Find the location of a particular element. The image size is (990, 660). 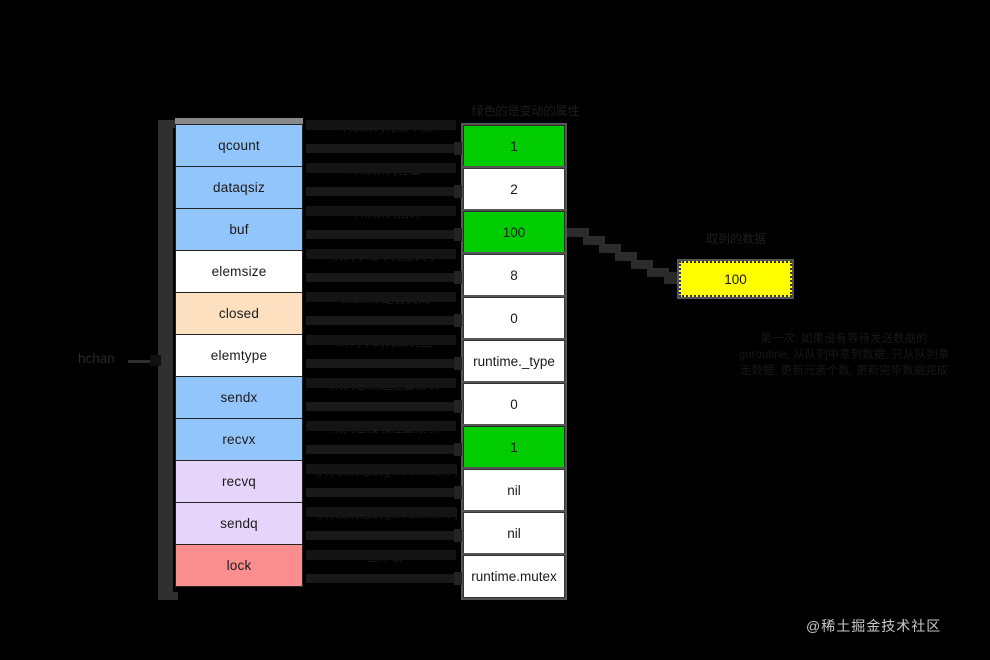

field-description-text: 等待读消息的goroutine队列 is located at coordinates (385, 471).